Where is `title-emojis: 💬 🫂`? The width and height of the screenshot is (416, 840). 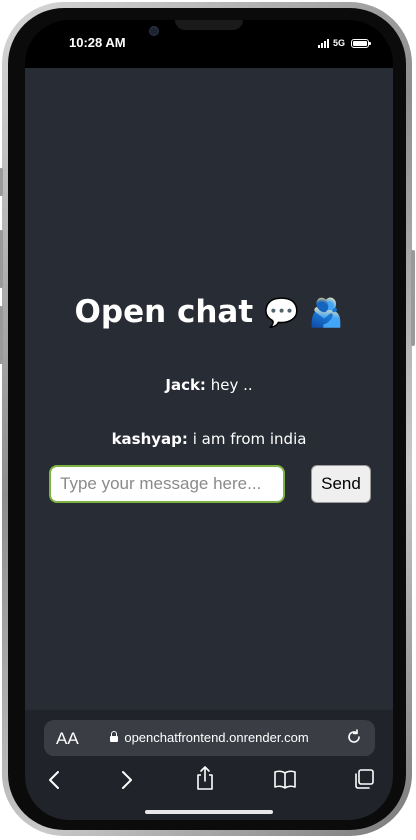 title-emojis: 💬 🫂 is located at coordinates (303, 312).